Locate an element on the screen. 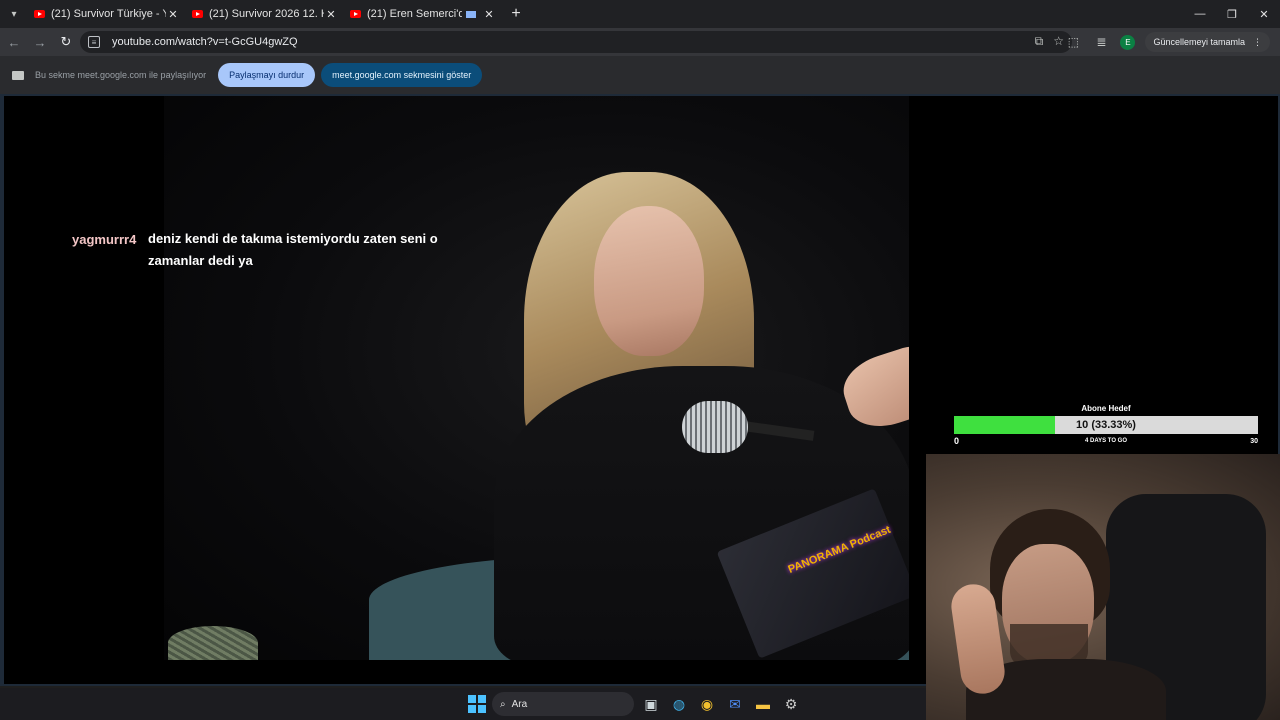  show-meet-tab-button: meet.google.com sekmesini göster is located at coordinates (402, 75).